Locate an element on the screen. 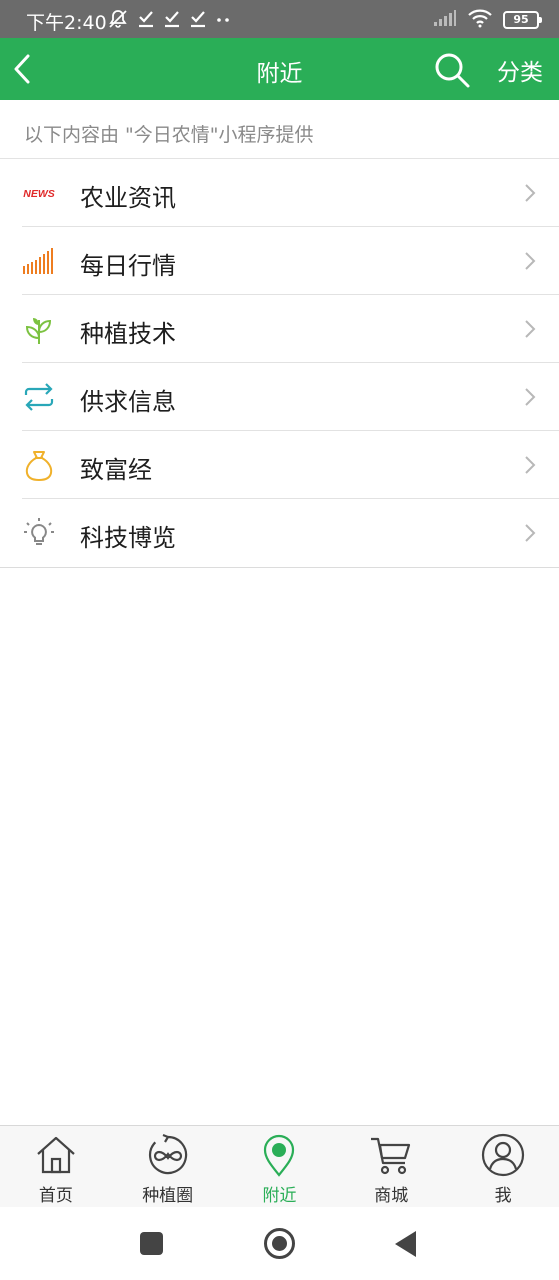  list-item-label: 致富经 is located at coordinates (116, 470).